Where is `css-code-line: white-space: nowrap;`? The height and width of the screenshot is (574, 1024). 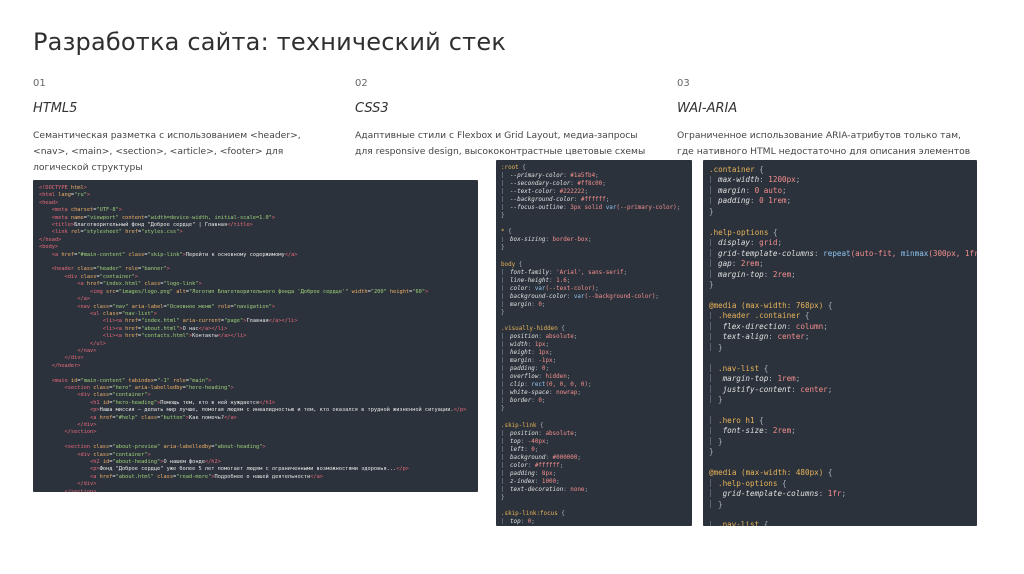
css-code-line: white-space: nowrap; is located at coordinates (594, 393).